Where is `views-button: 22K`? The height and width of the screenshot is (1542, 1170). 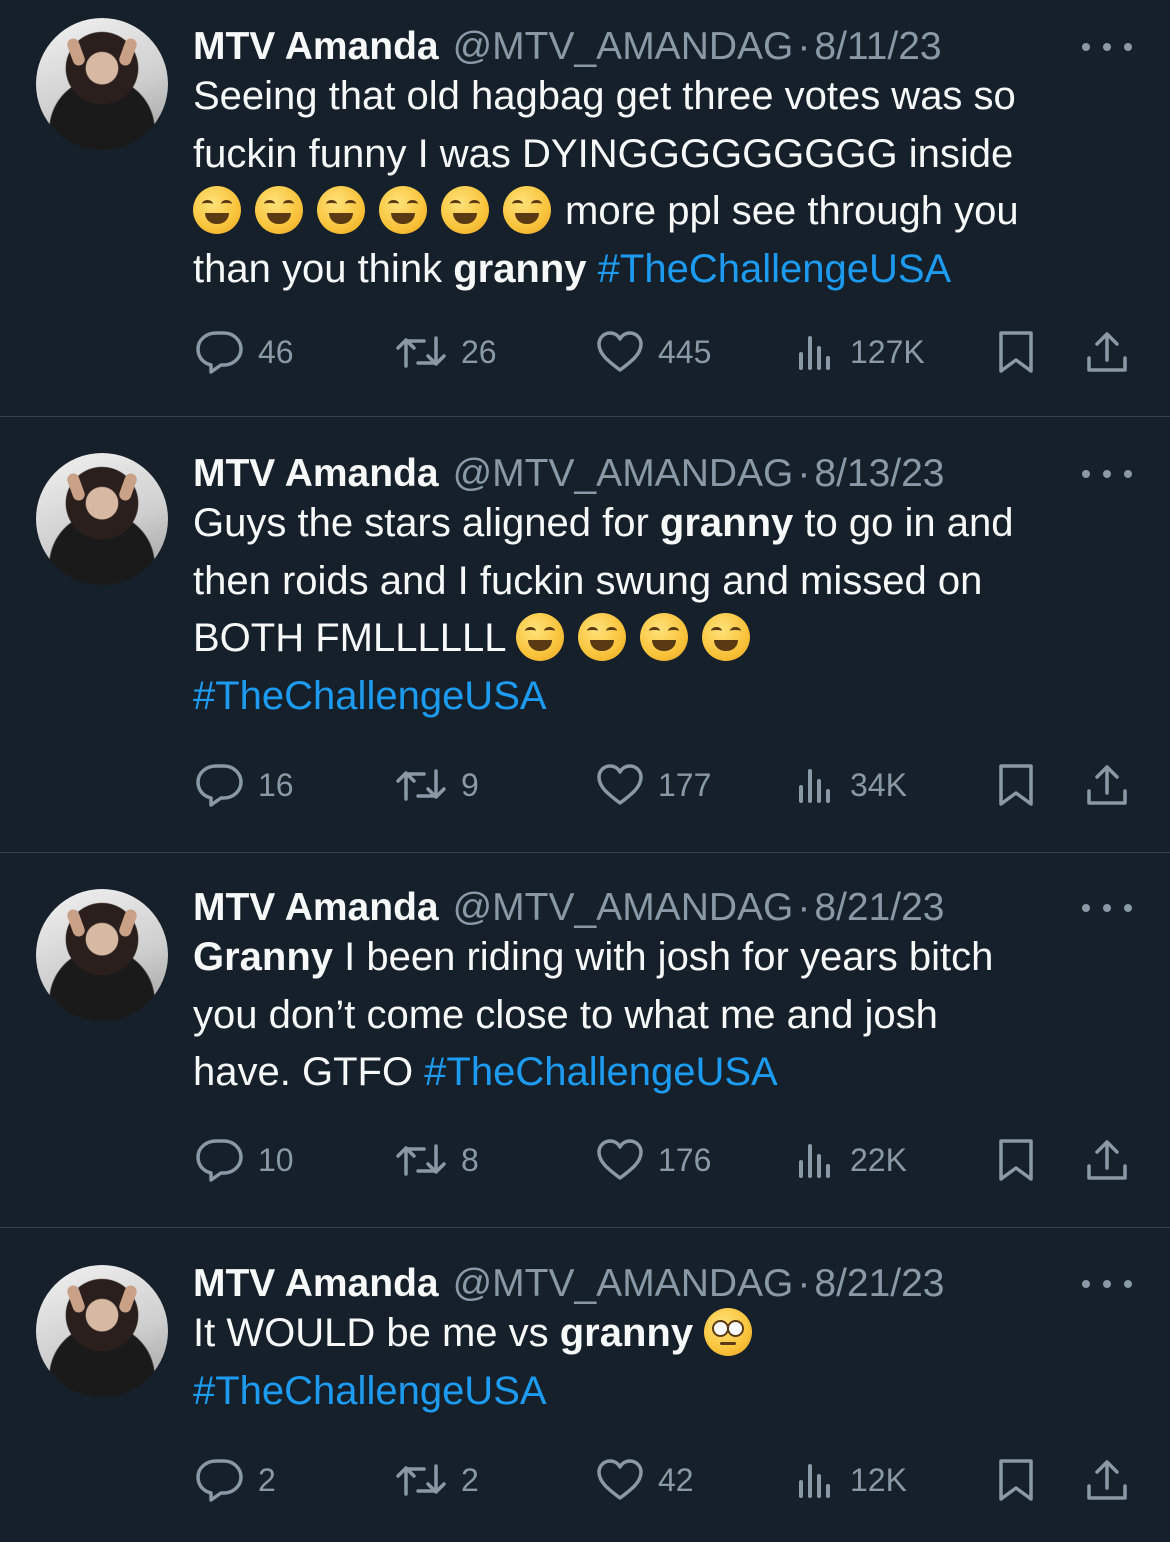
views-button: 22K is located at coordinates (851, 1160).